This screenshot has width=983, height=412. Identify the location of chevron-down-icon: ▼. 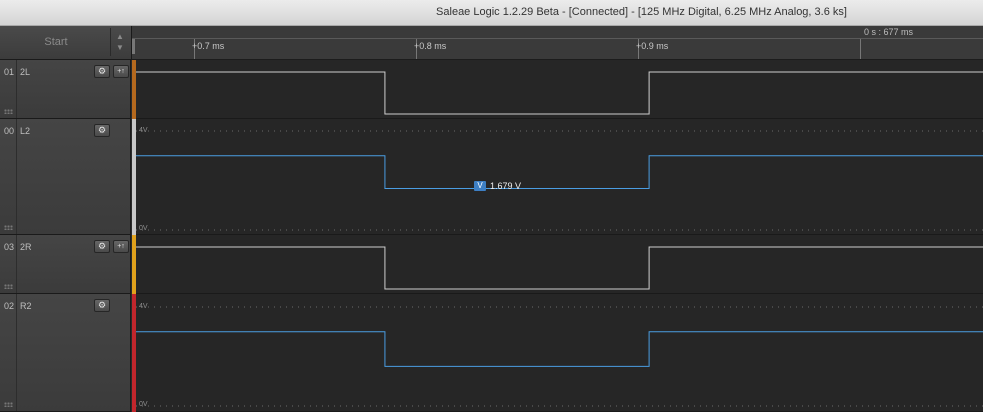
(120, 47).